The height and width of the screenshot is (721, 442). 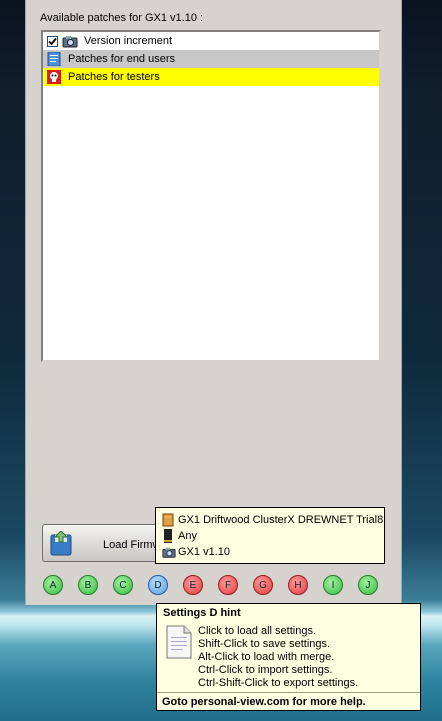 I want to click on list-item-end-users: Patches for end users, so click(x=211, y=59).